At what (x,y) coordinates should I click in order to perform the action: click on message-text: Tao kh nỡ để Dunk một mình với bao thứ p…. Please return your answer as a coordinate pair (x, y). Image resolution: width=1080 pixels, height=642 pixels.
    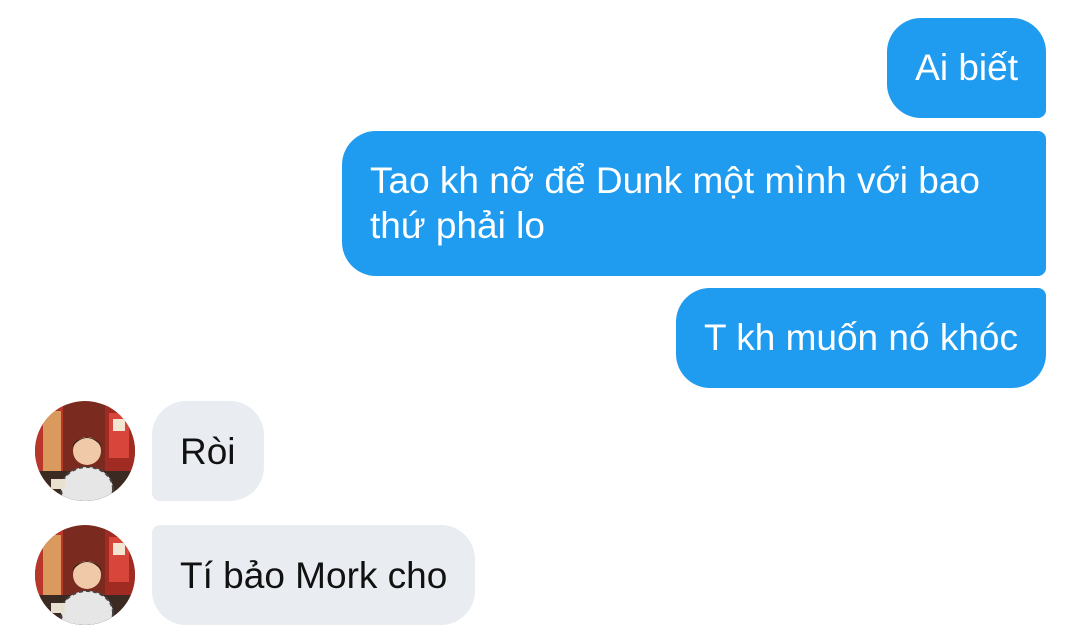
    Looking at the image, I should click on (675, 203).